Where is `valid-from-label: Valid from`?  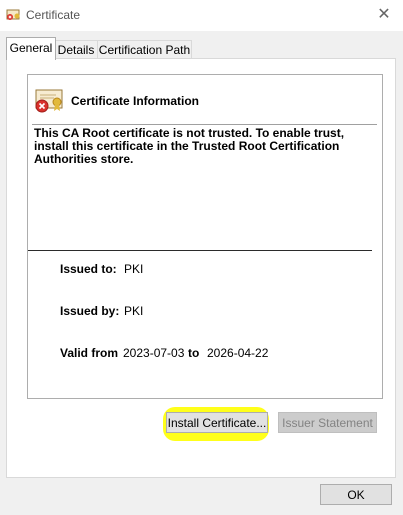
valid-from-label: Valid from is located at coordinates (89, 353).